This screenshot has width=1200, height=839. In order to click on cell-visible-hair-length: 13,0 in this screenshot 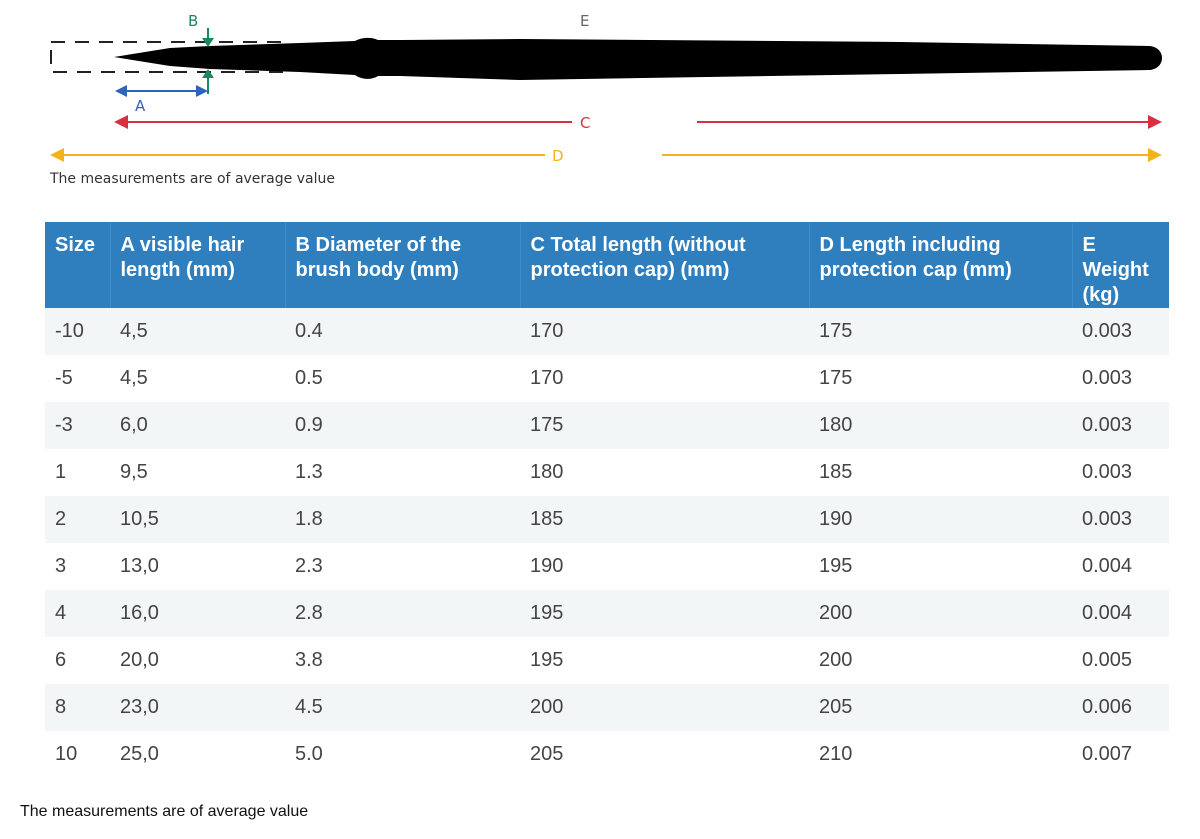, I will do `click(197, 566)`.